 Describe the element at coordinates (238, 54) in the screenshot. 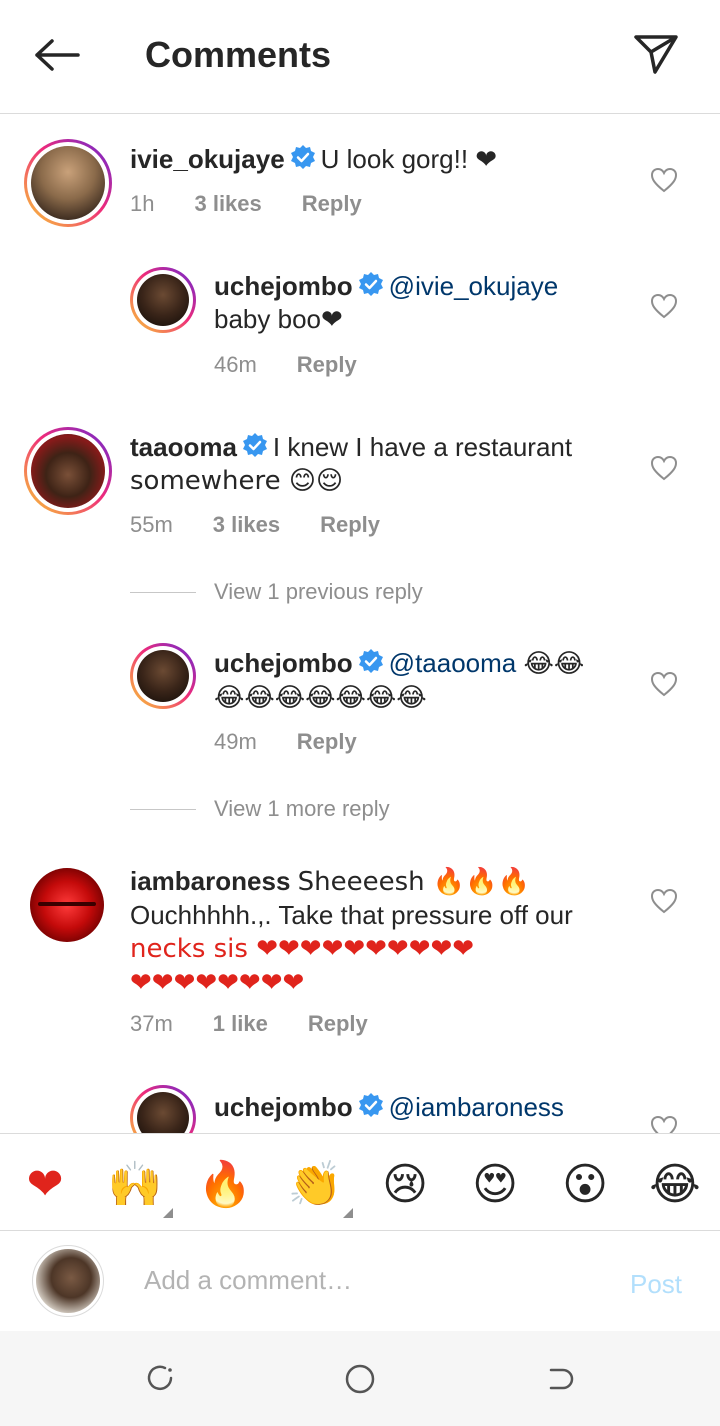

I see `page-title: Comments` at that location.